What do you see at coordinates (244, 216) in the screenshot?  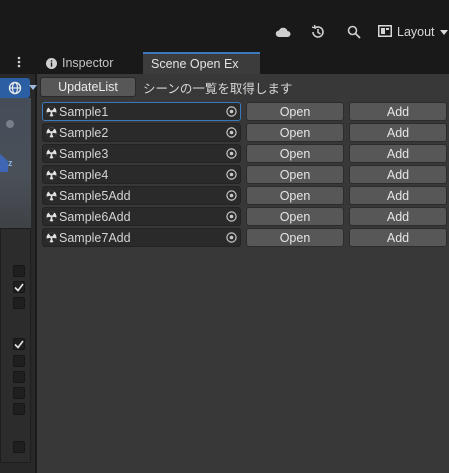 I see `scene-row: Sample6Add Open Add` at bounding box center [244, 216].